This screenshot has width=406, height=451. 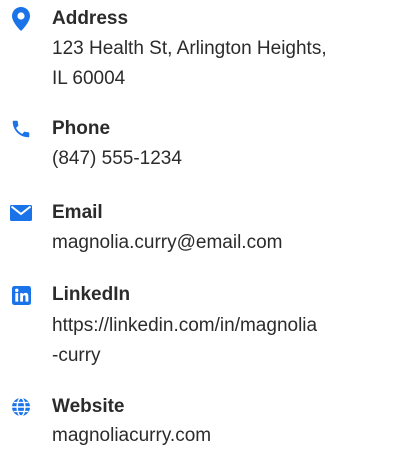 What do you see at coordinates (21, 129) in the screenshot?
I see `phone-icon` at bounding box center [21, 129].